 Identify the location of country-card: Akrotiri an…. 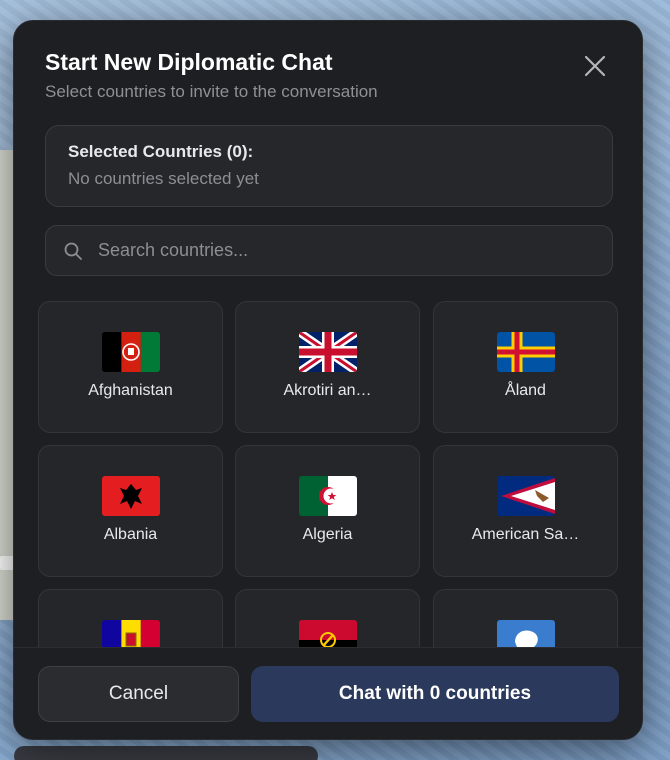
(327, 367).